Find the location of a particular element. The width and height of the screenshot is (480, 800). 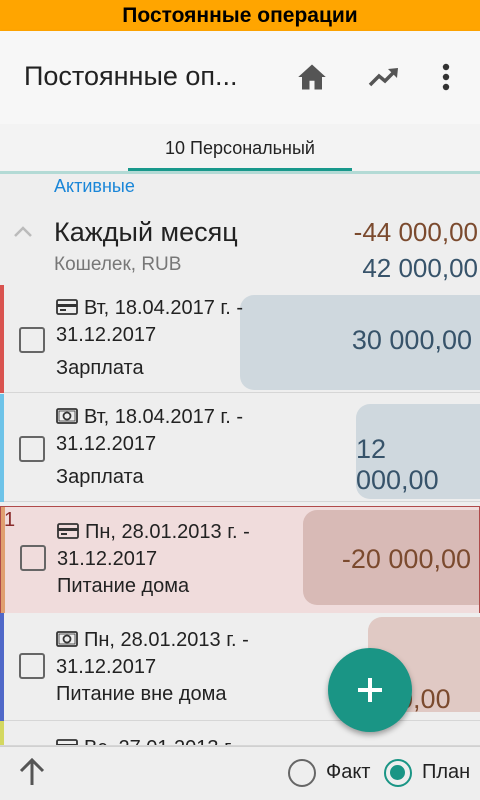

row-category: Питание дома is located at coordinates (123, 586).